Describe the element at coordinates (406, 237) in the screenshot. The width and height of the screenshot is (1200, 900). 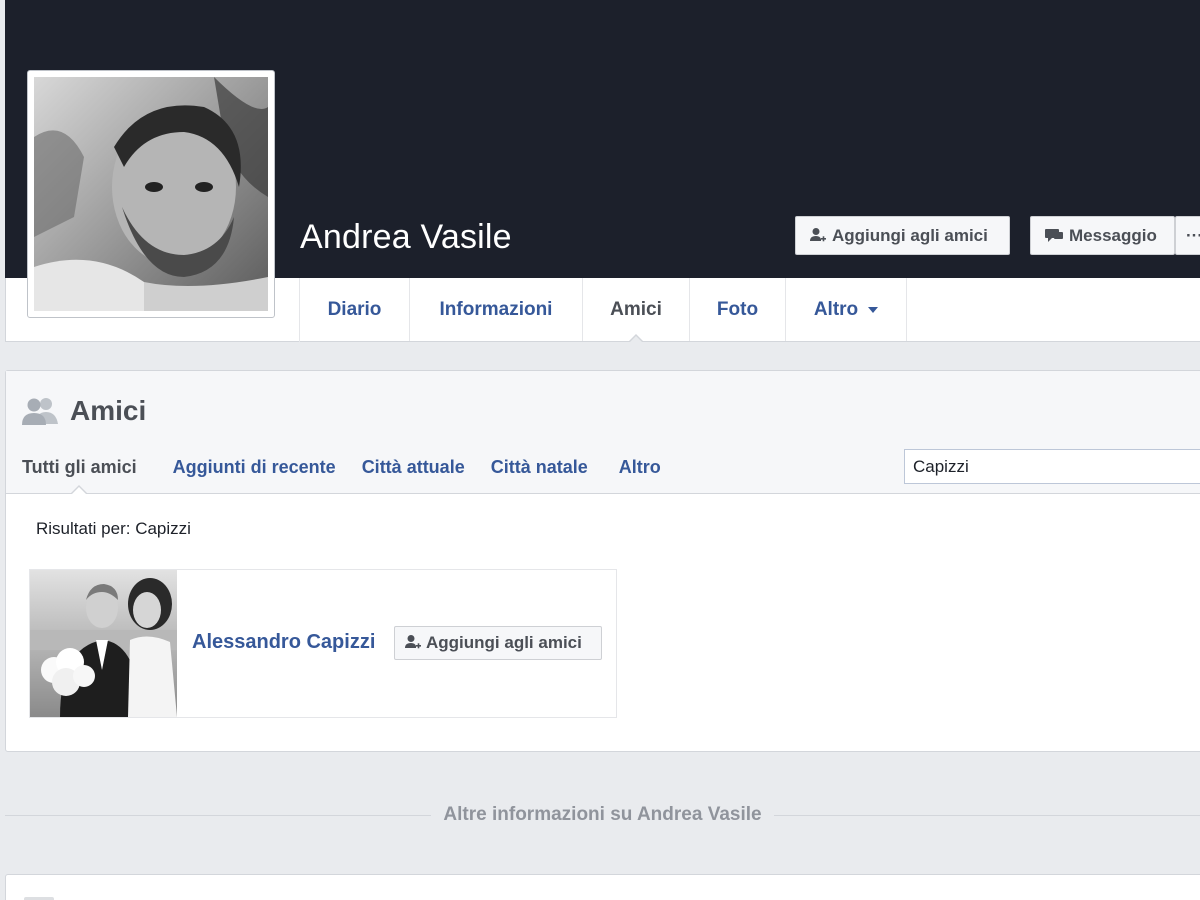
I see `profile-name: Andrea Vasile` at that location.